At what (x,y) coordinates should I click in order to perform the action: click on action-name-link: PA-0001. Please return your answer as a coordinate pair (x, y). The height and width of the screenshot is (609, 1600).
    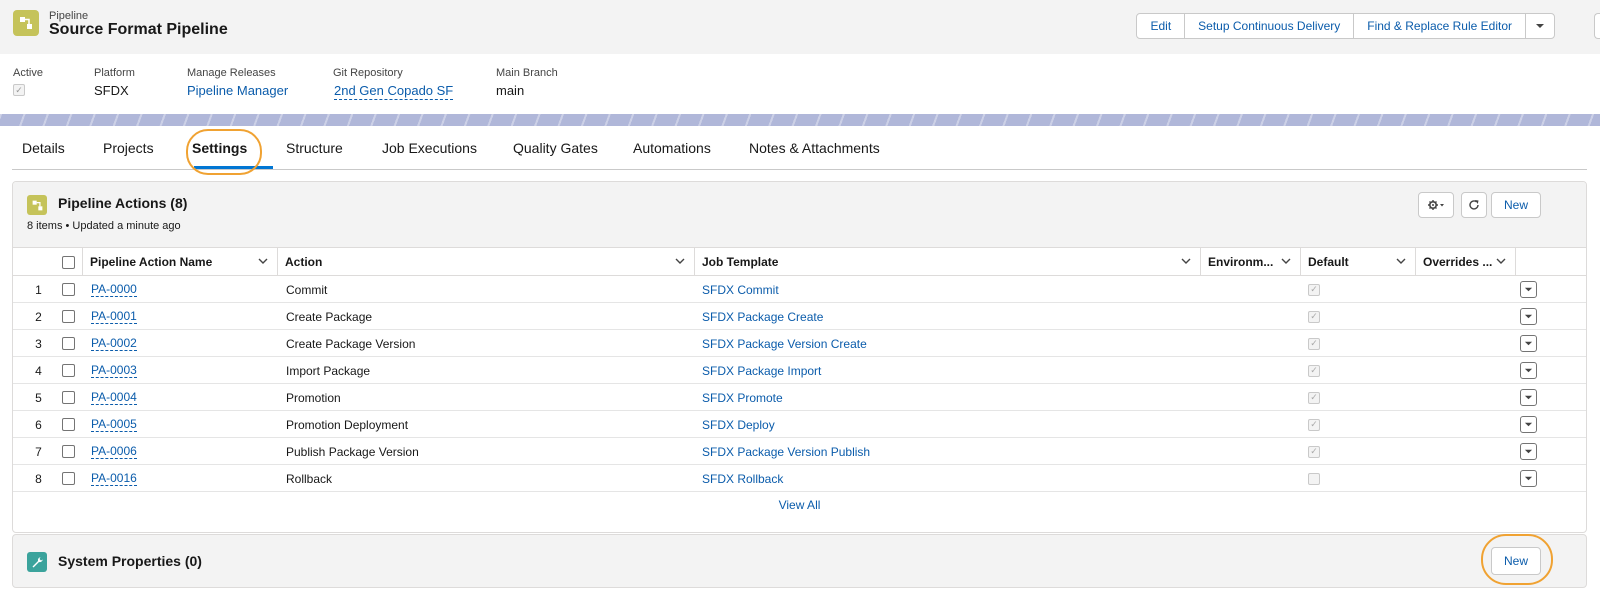
    Looking at the image, I should click on (114, 316).